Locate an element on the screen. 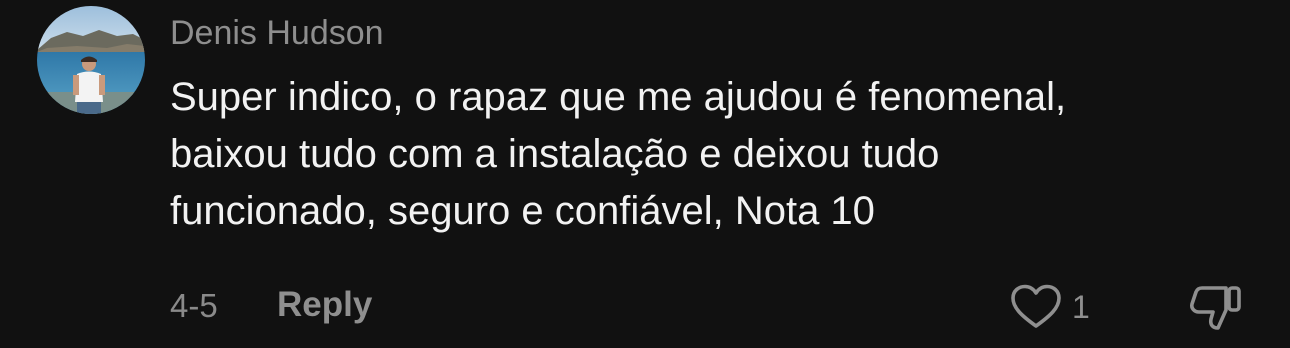 This screenshot has height=348, width=1290. dislike-button is located at coordinates (1216, 307).